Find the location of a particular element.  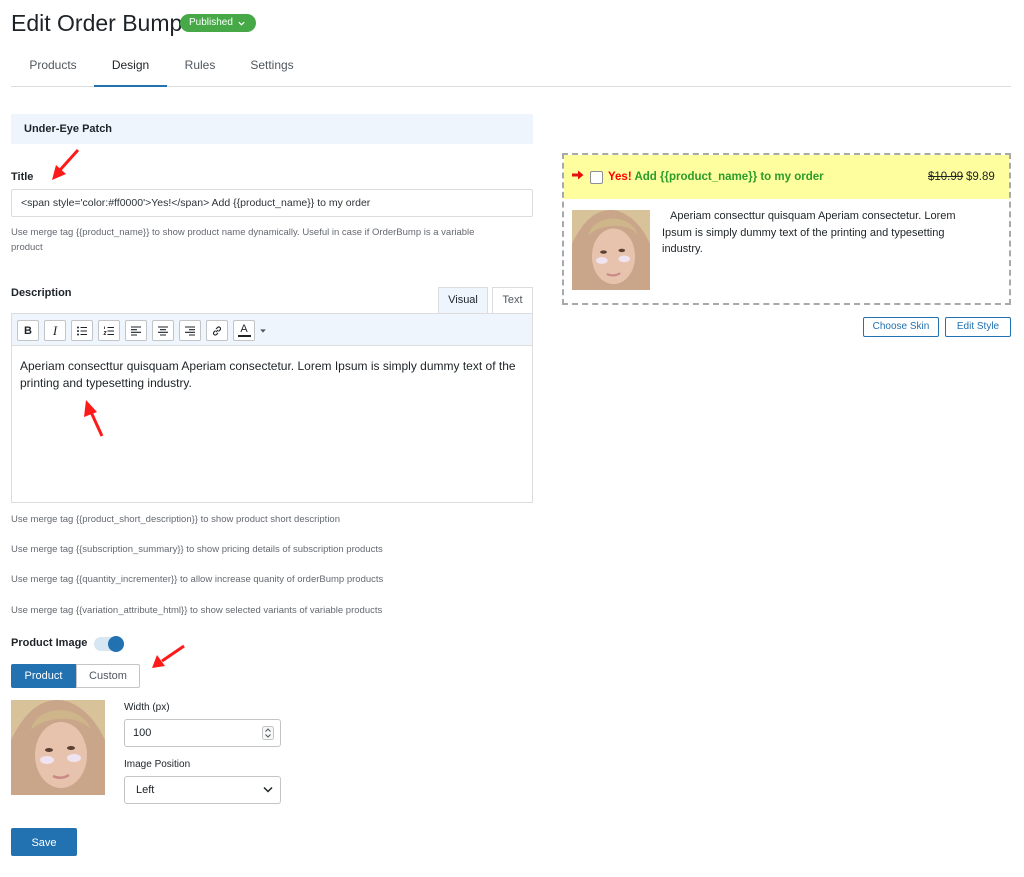

tab-bar: Products Design Rules Settings is located at coordinates (511, 68).